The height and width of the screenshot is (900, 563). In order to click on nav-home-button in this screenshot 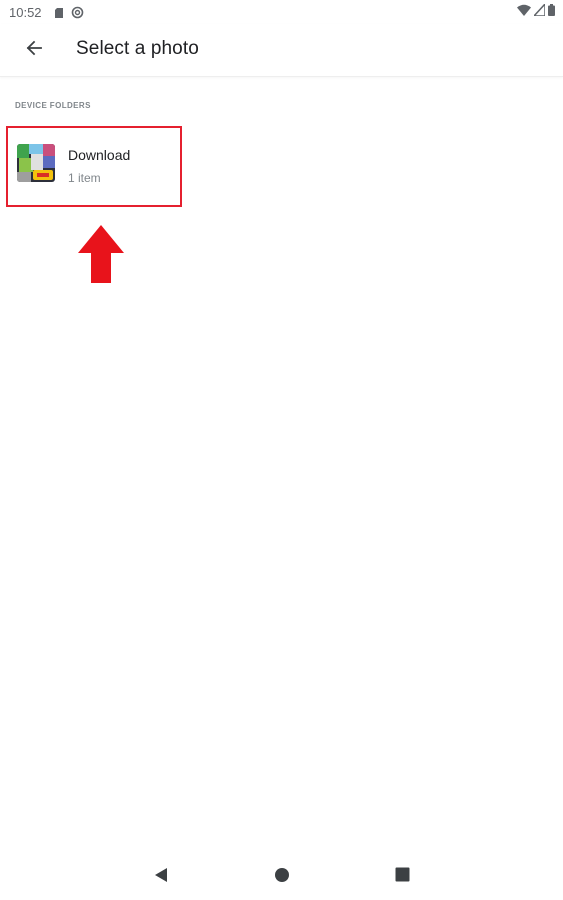, I will do `click(282, 877)`.